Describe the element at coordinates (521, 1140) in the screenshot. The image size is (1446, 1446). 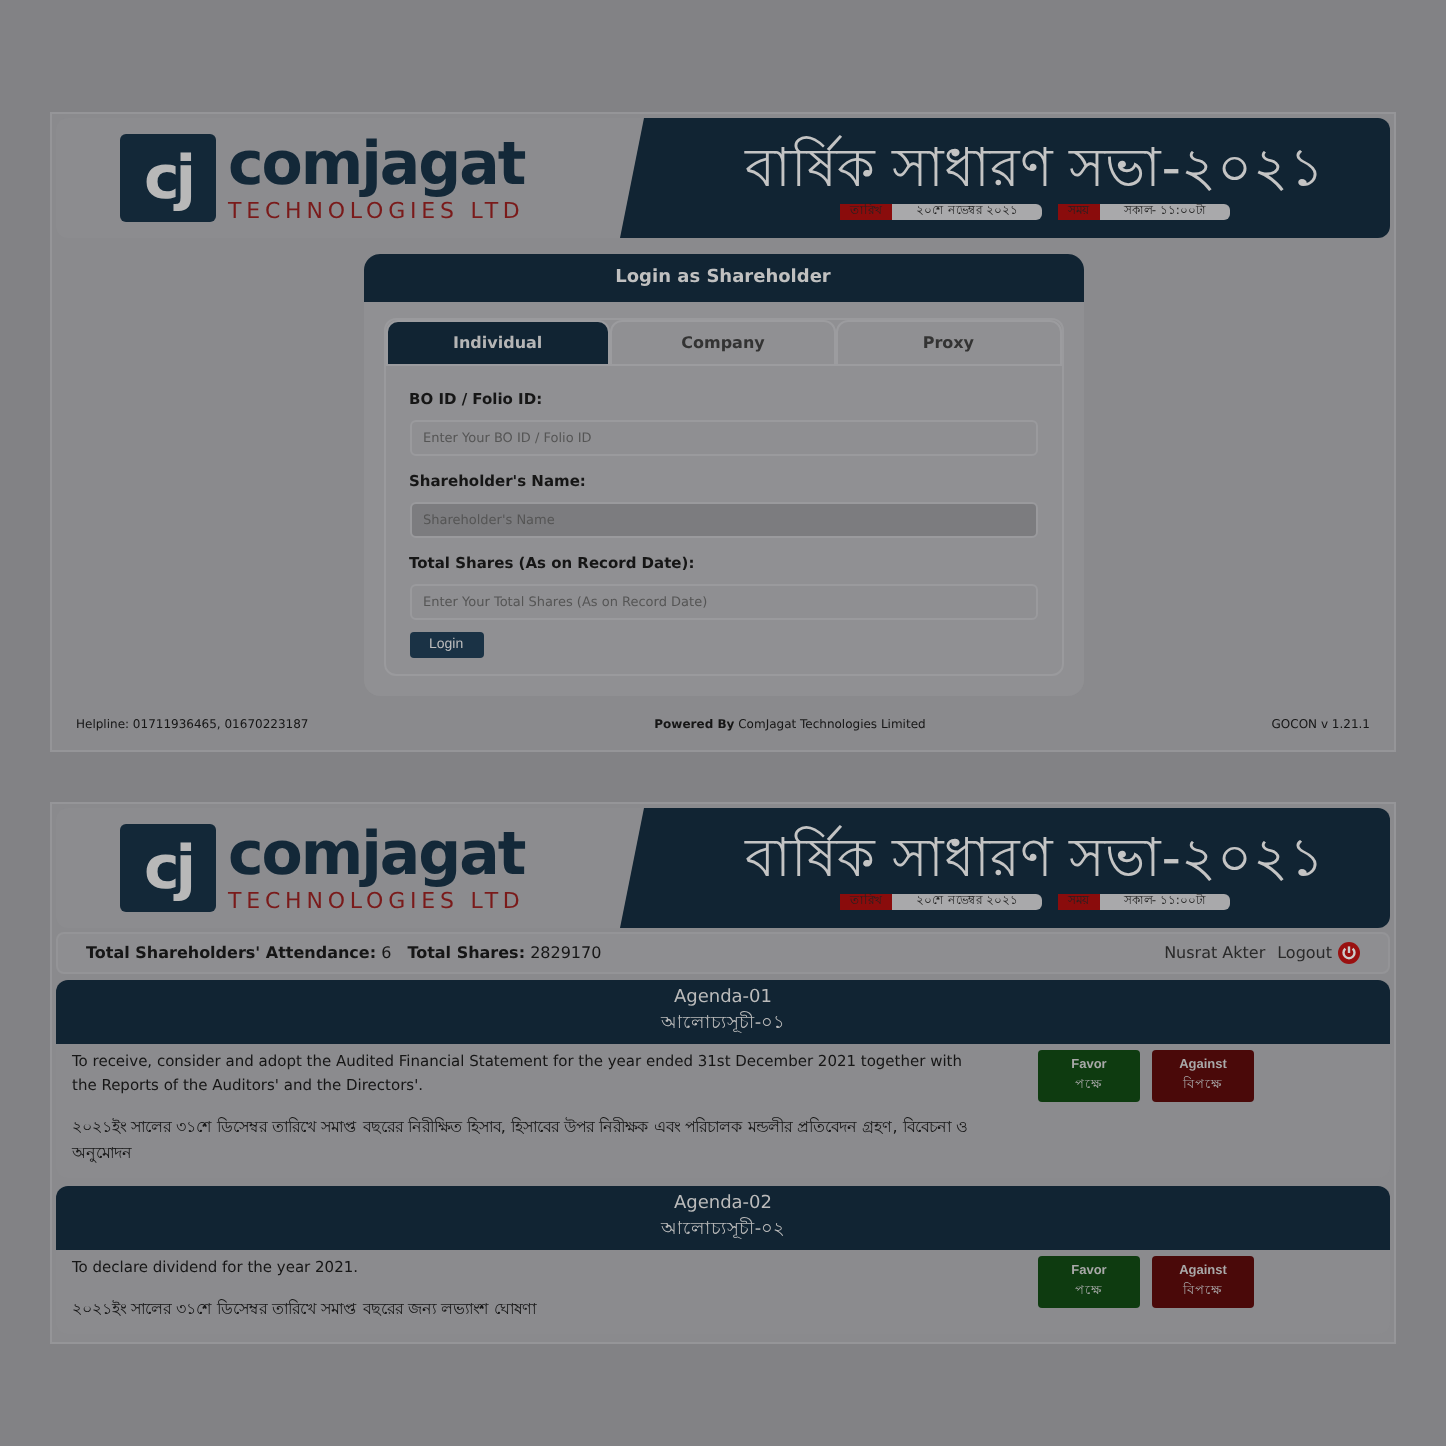
I see `agenda-text-bengali: ২০২১ইং সালের ৩১শে ডিসেম্বর তারিখে সমাপ্ত বছরের নিরীক্ষিত হিসাব, হিসাবের উপর নিরীক্ষক এবং পরিচালক মন্ডলীর প্রতিবেদন গ্রহণ, বিবেচনা ও অনুমোদন` at that location.